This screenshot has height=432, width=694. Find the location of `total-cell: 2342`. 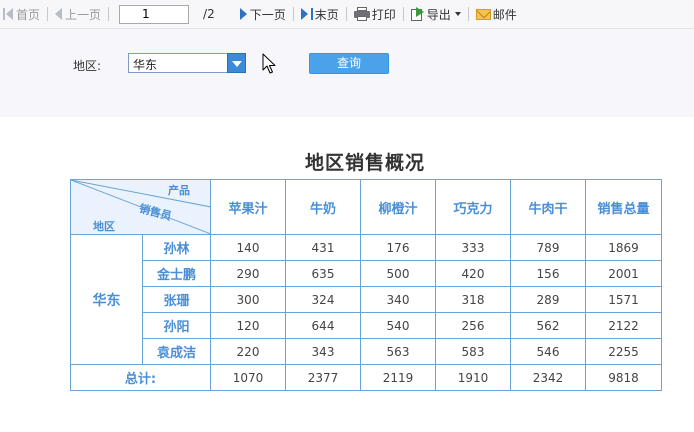

total-cell: 2342 is located at coordinates (548, 377).